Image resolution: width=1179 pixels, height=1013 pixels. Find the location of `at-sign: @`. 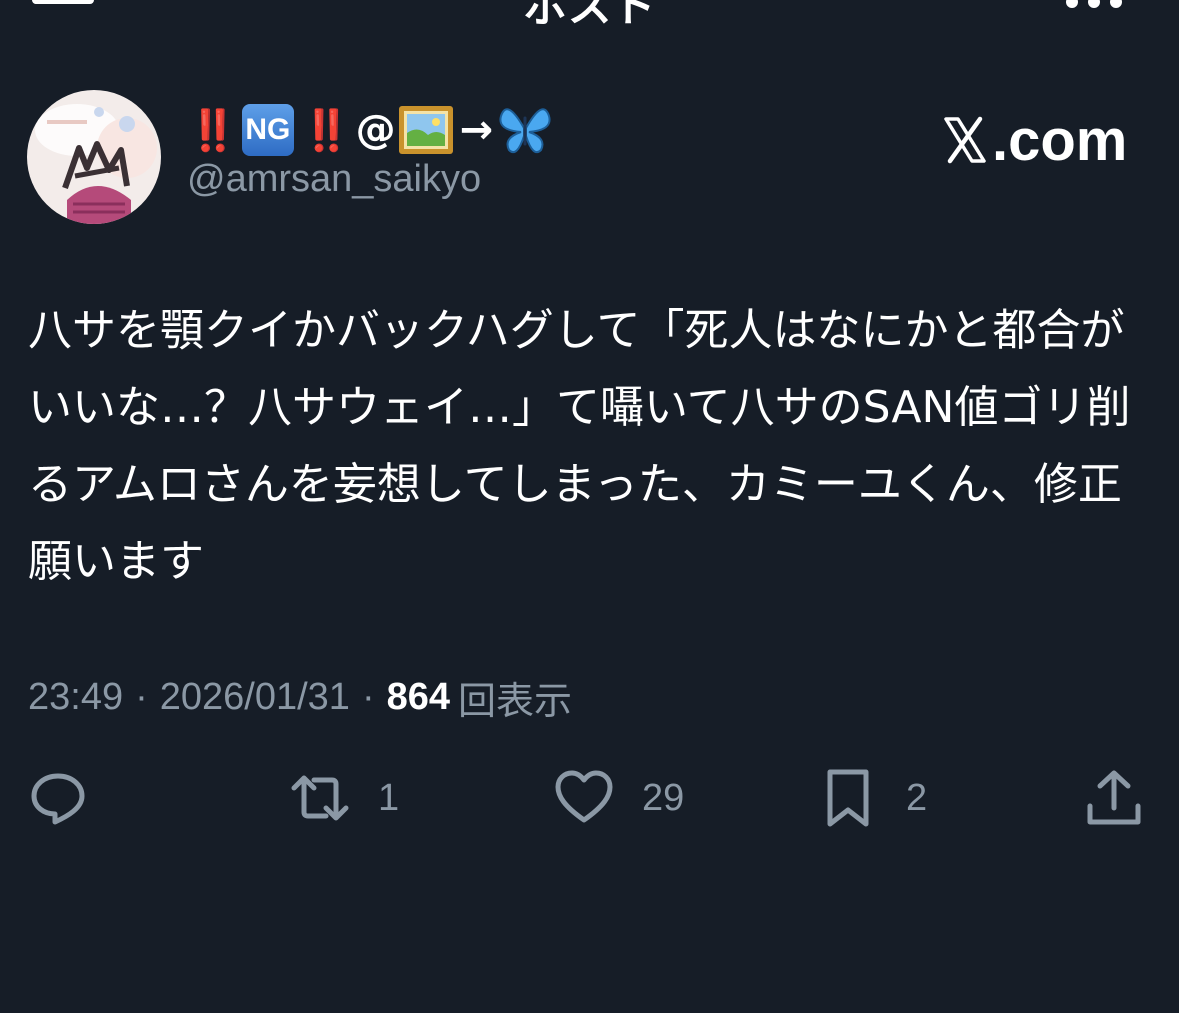

at-sign: @ is located at coordinates (375, 130).